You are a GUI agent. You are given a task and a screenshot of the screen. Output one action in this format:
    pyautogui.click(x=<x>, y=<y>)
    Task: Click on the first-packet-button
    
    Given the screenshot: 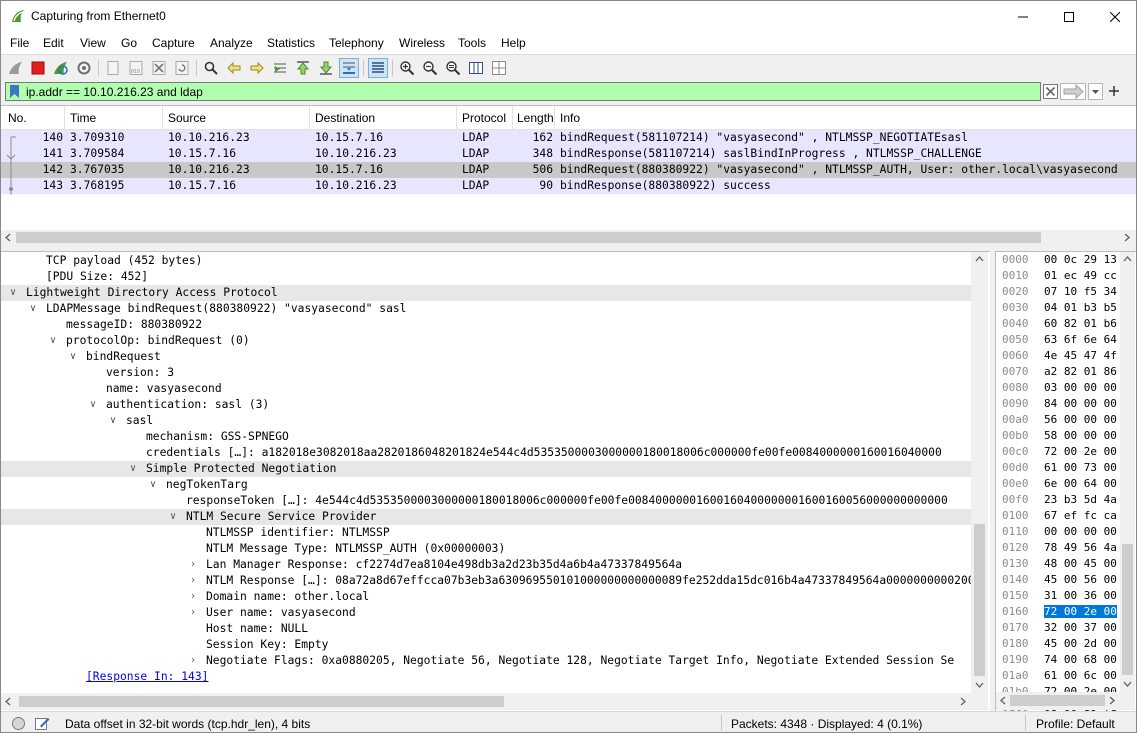 What is the action you would take?
    pyautogui.click(x=303, y=68)
    